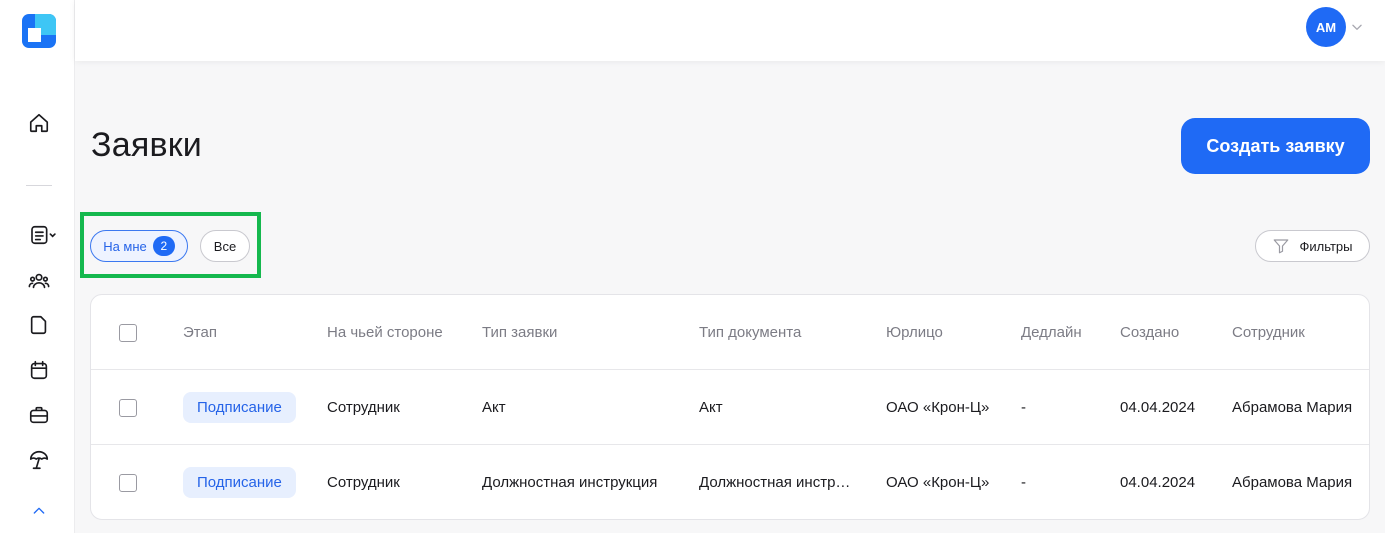 The width and height of the screenshot is (1385, 533). Describe the element at coordinates (1149, 332) in the screenshot. I see `column-header-created: Создано` at that location.